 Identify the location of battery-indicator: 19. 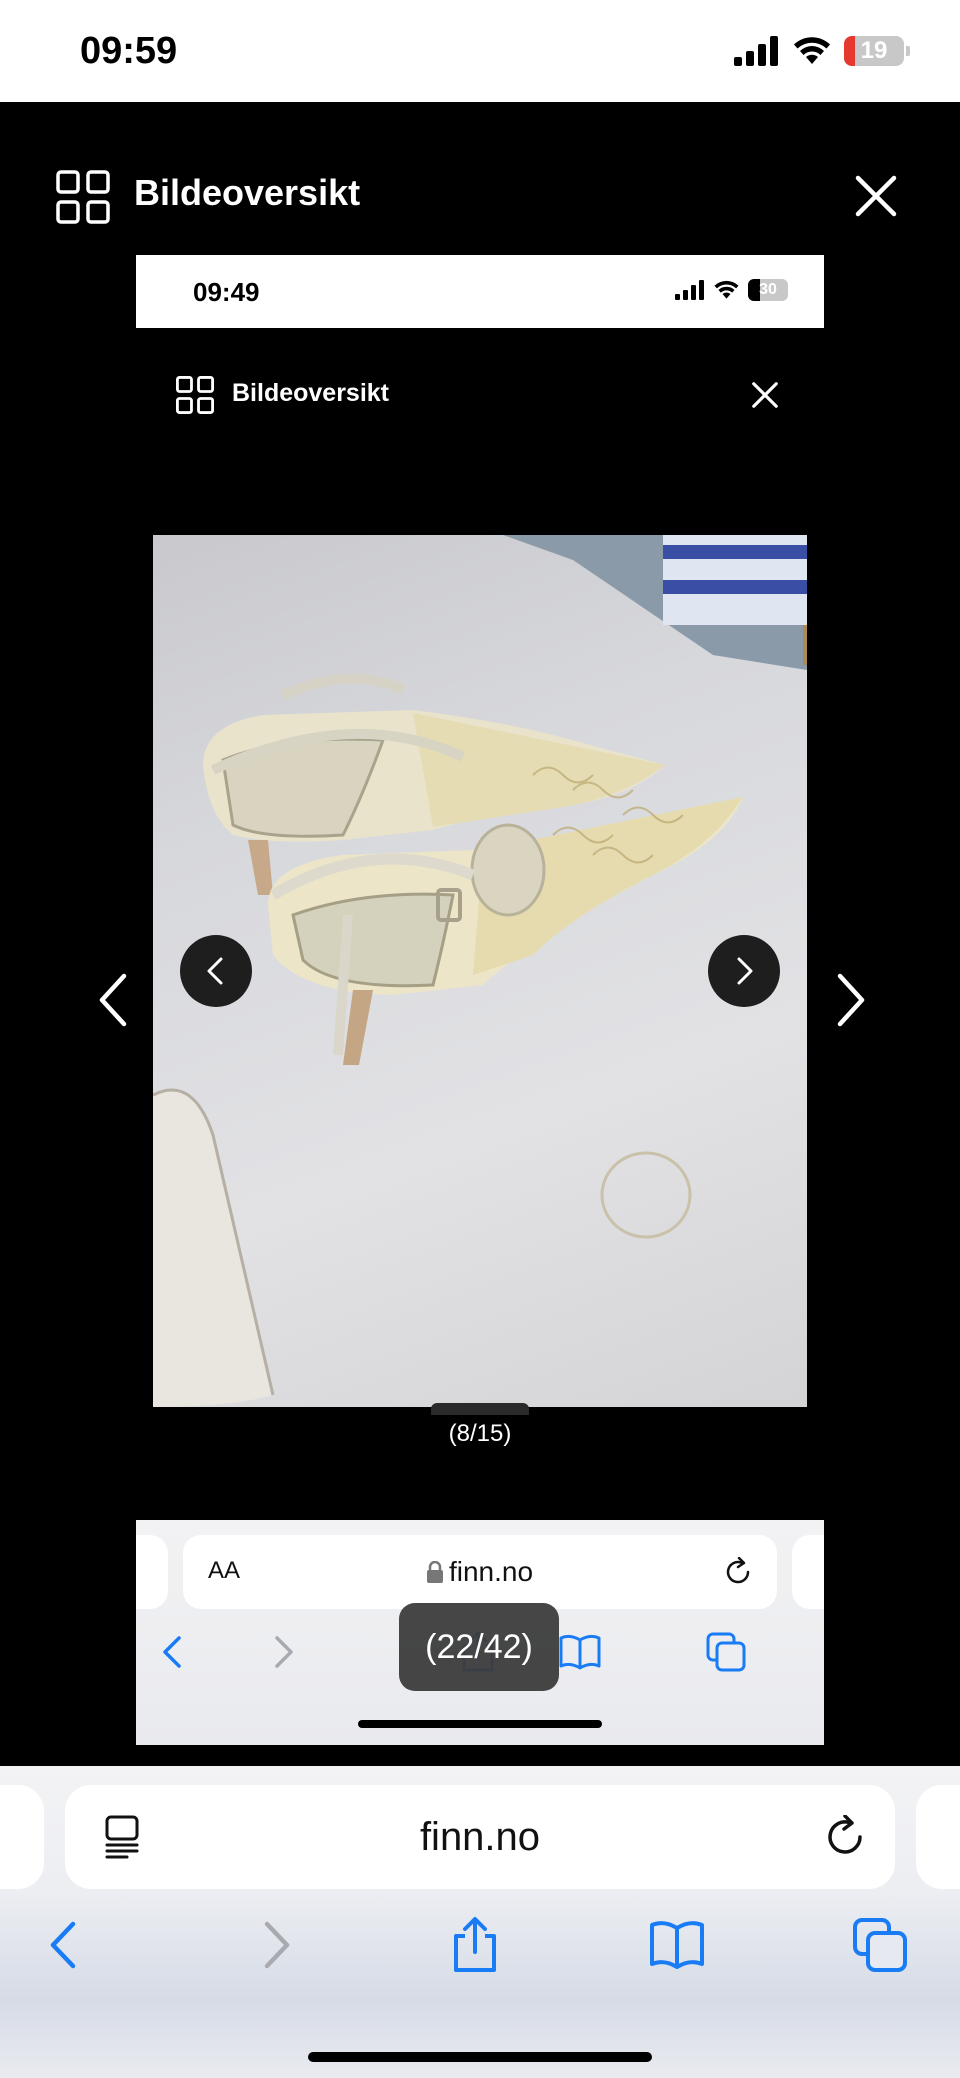
(874, 51).